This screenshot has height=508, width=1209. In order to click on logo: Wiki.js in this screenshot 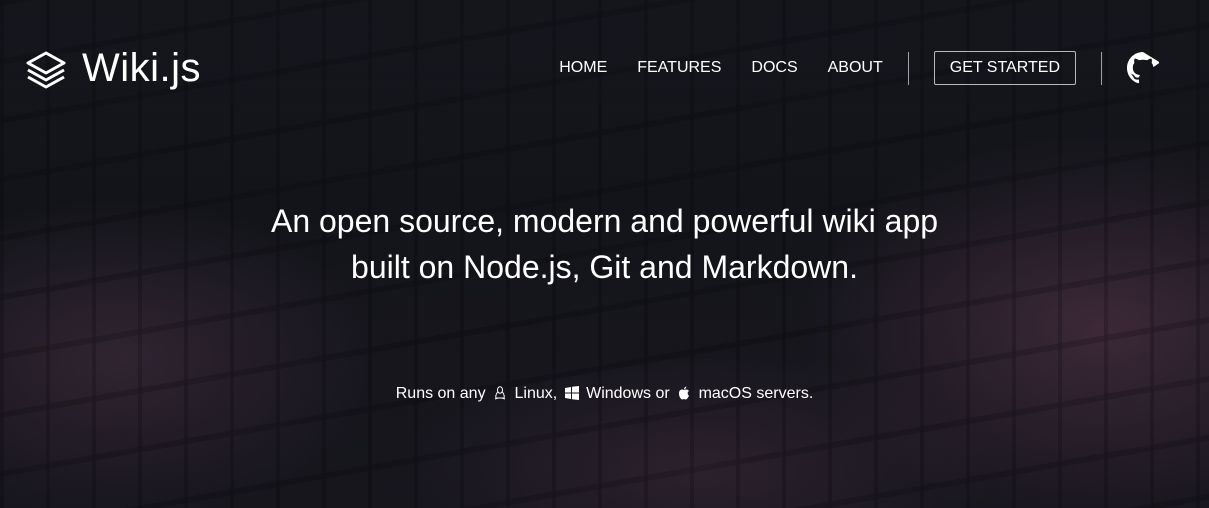, I will do `click(112, 68)`.